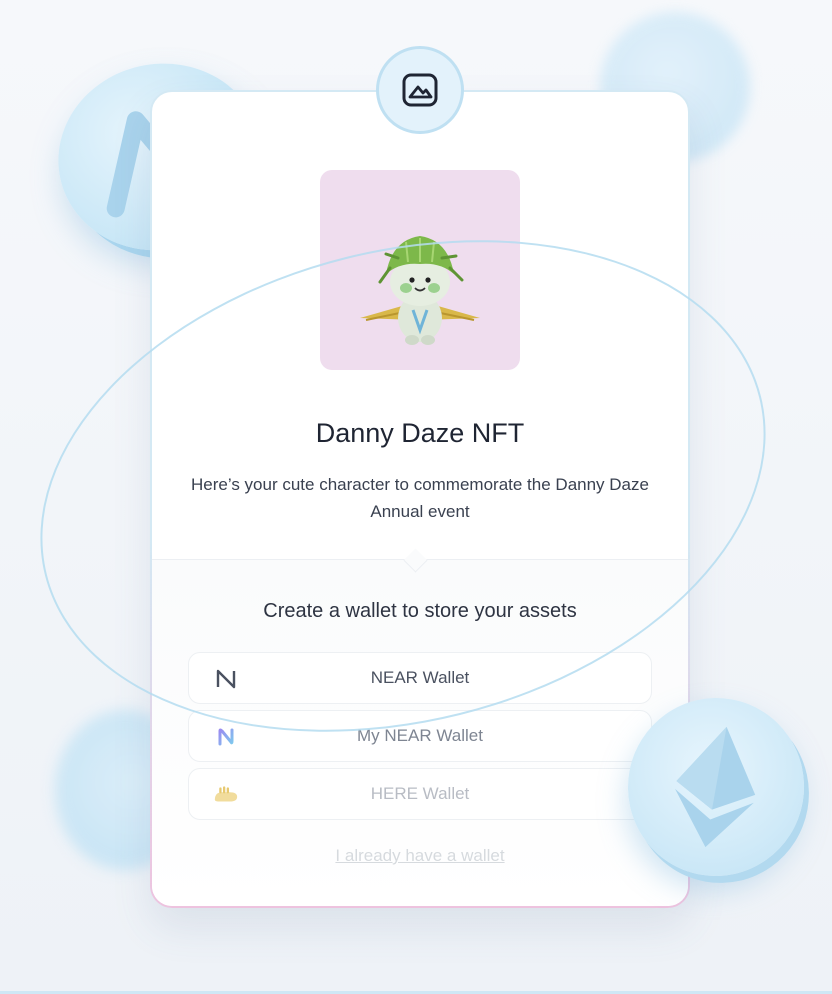 The image size is (832, 994). I want to click on near-logo-icon, so click(226, 679).